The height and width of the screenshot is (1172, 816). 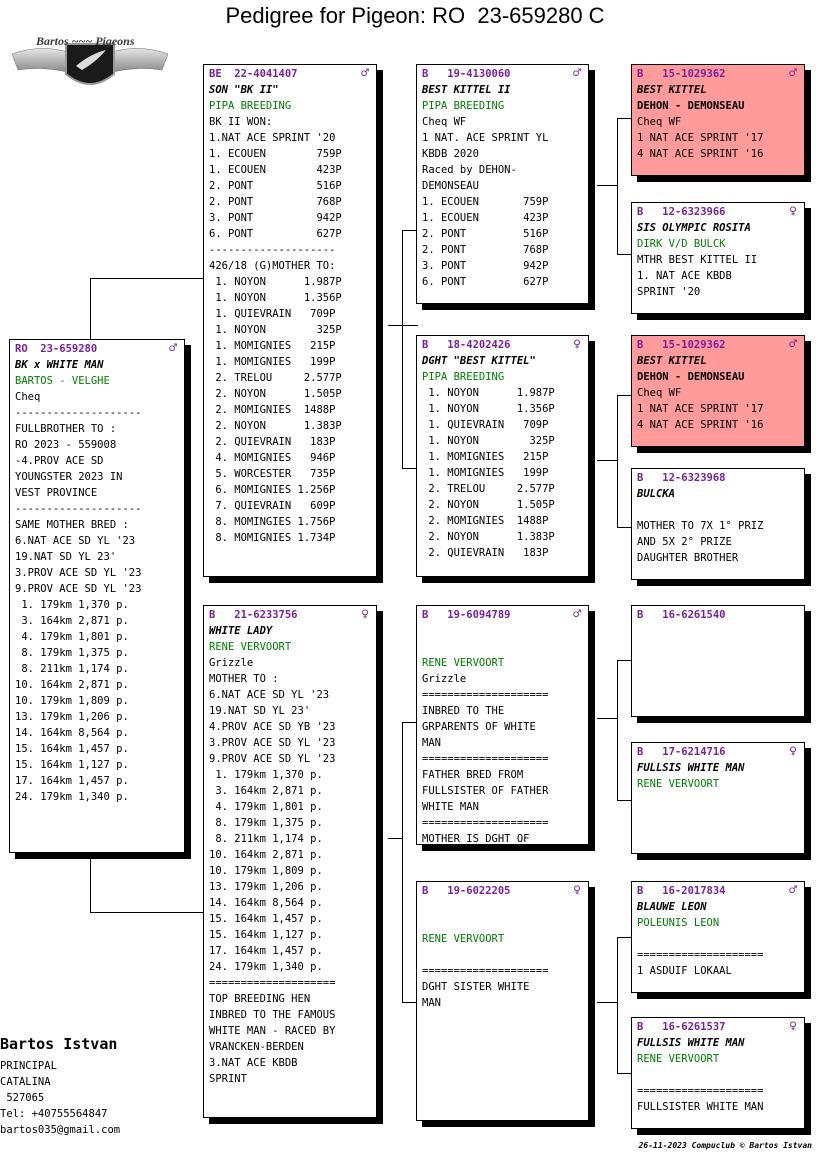 I want to click on card-dam-sire-sire: B 16-6261540, so click(x=718, y=661).